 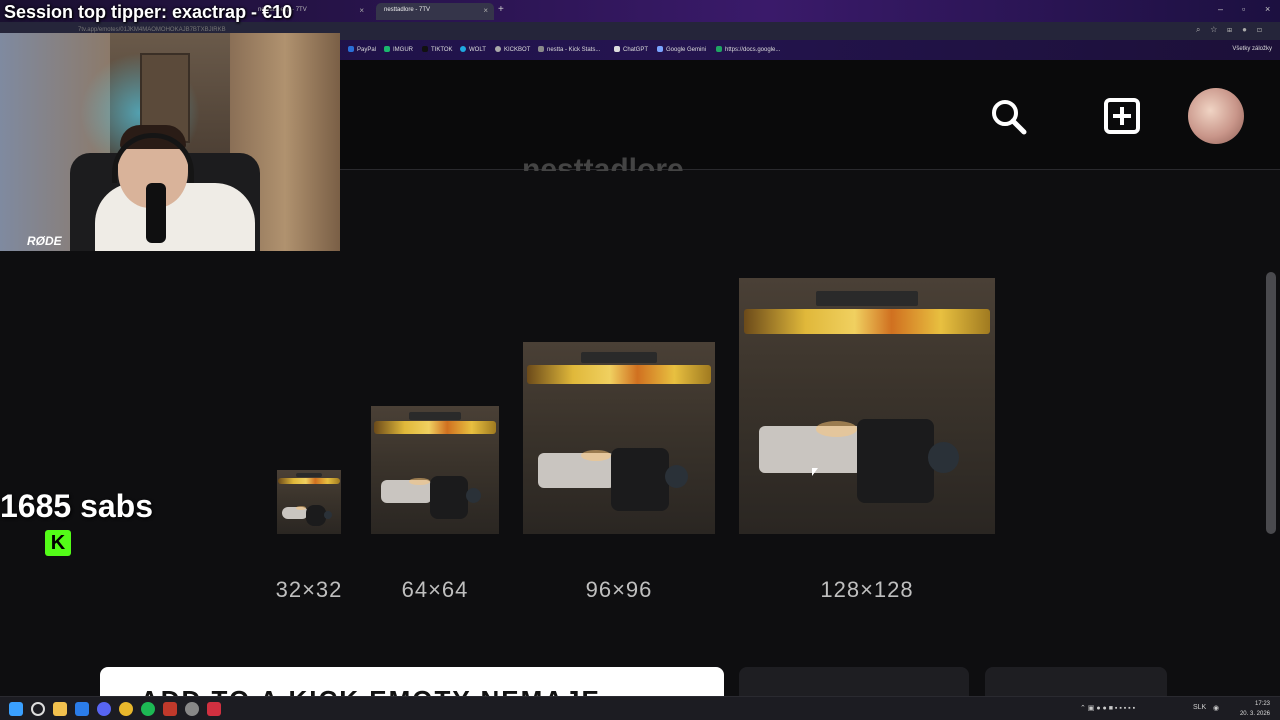 What do you see at coordinates (1234, 30) in the screenshot?
I see `extension-icons: ⌕☆⊞●⊡` at bounding box center [1234, 30].